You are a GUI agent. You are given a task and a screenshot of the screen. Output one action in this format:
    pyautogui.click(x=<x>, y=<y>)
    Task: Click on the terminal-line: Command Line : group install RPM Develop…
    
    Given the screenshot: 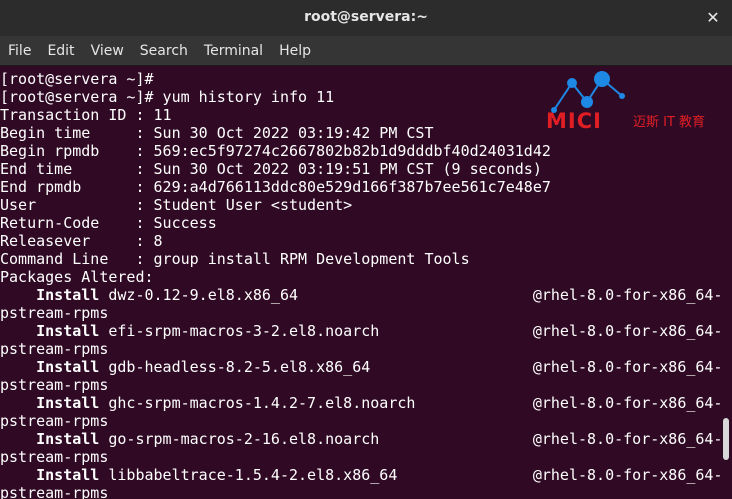 What is the action you would take?
    pyautogui.click(x=360, y=259)
    